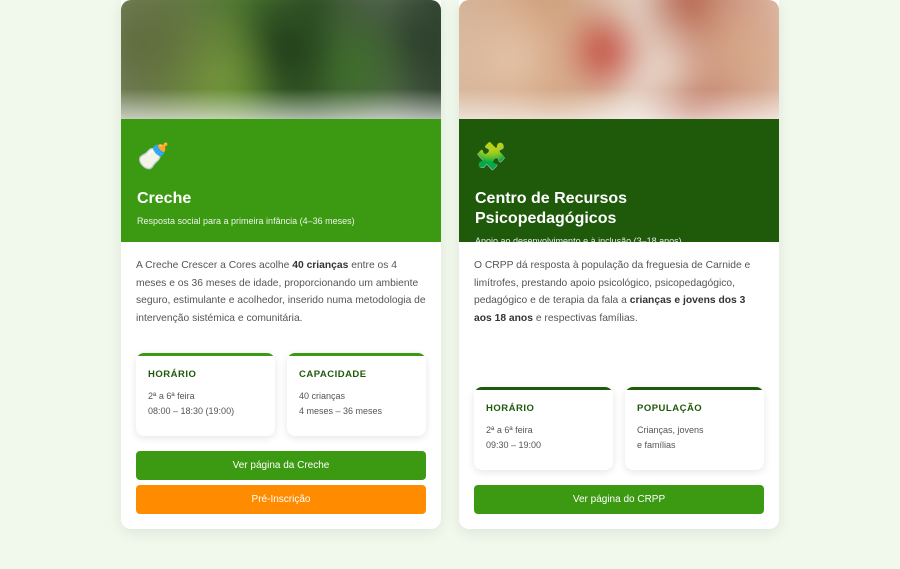  Describe the element at coordinates (619, 499) in the screenshot. I see `crpp-page-button: Ver página do CRPP` at that location.